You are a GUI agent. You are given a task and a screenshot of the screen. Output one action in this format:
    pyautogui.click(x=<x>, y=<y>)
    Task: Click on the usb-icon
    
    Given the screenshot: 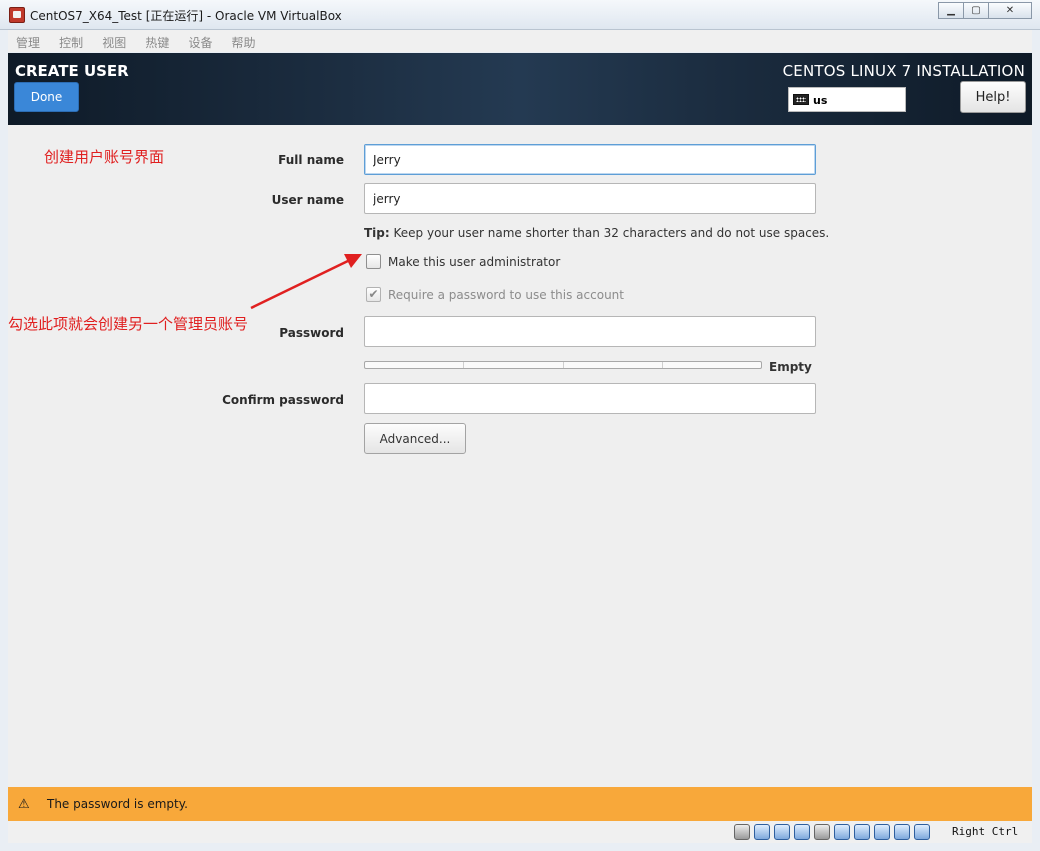 What is the action you would take?
    pyautogui.click(x=822, y=832)
    